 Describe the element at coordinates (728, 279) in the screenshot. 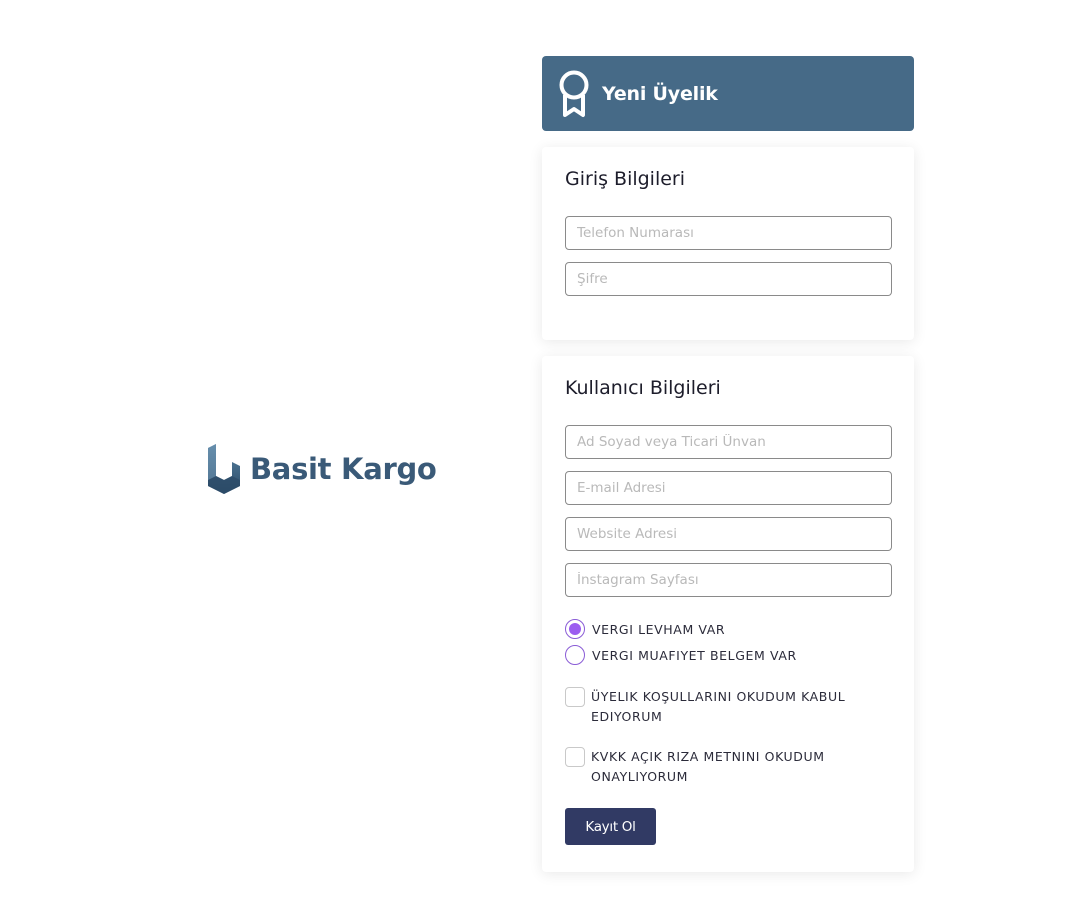

I see `password-input` at that location.